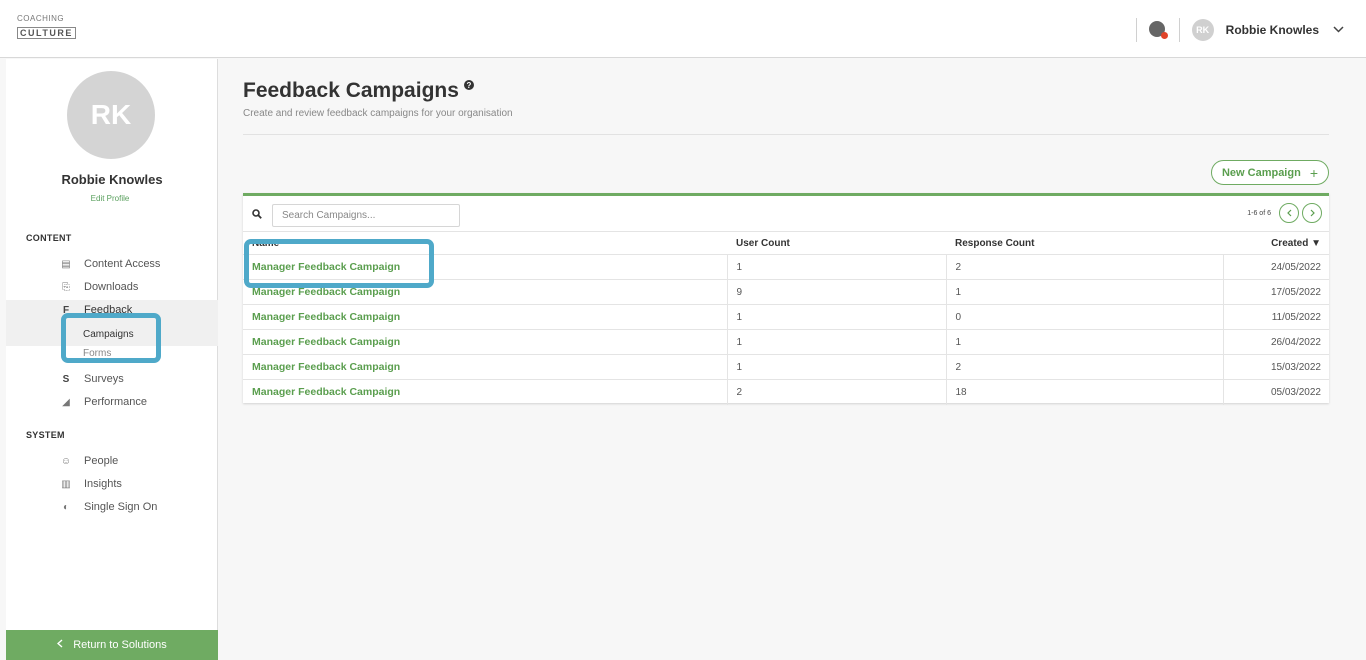  I want to click on return-label: Return to Solutions, so click(120, 645).